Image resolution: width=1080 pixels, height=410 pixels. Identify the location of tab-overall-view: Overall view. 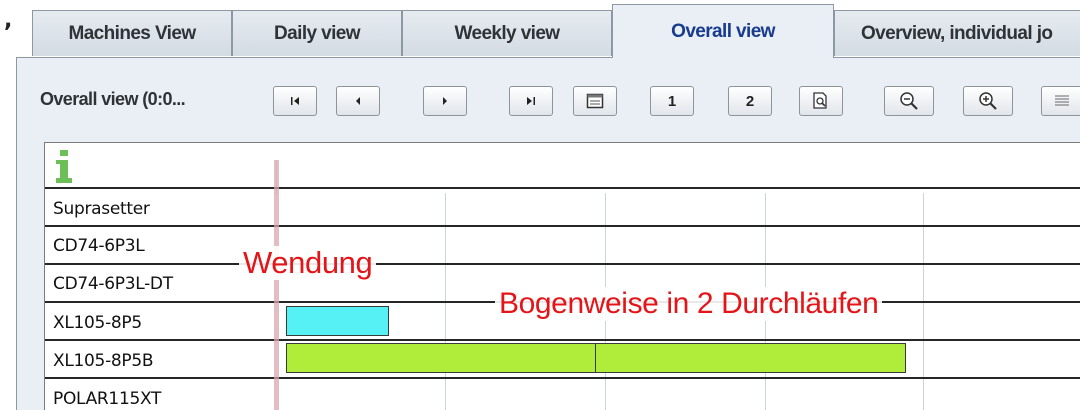
(723, 31).